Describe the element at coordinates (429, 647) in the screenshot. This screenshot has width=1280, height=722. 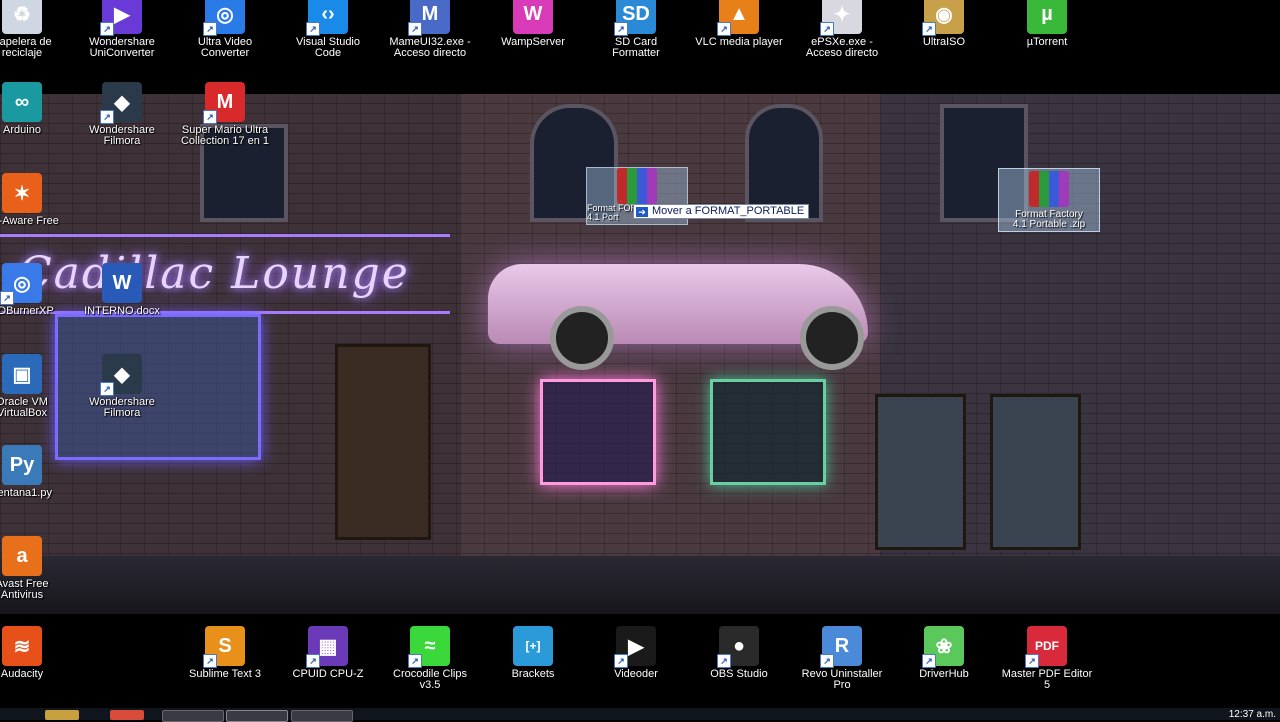
I see `crocodile-icon: ≈ ↗` at that location.